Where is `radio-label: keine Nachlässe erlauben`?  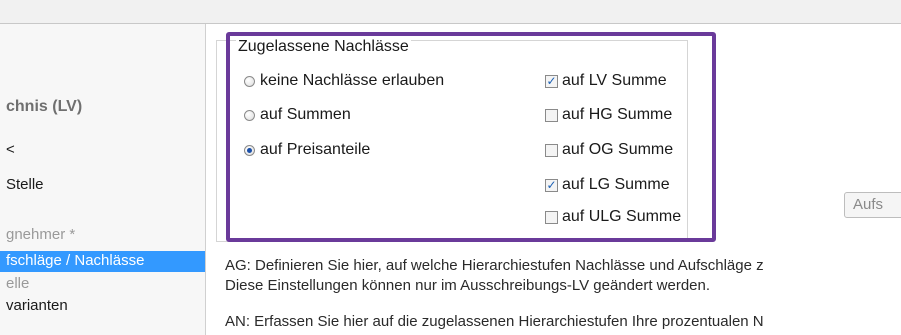 radio-label: keine Nachlässe erlauben is located at coordinates (352, 80).